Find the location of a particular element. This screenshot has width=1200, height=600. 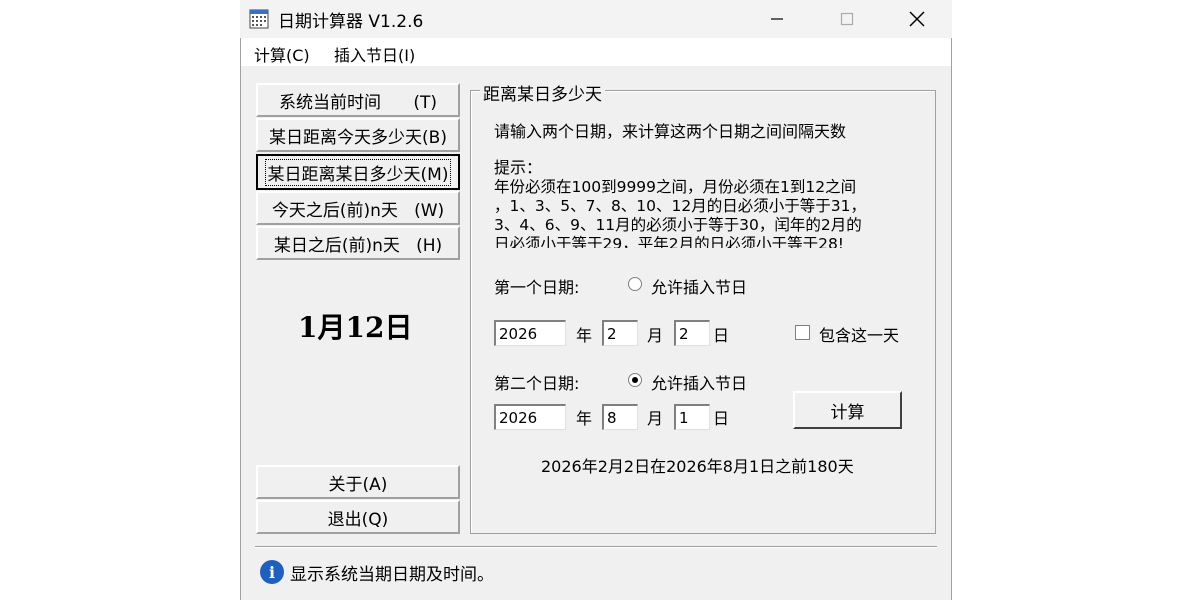

window-title: 日期计算器 V1.2.6 is located at coordinates (351, 22).